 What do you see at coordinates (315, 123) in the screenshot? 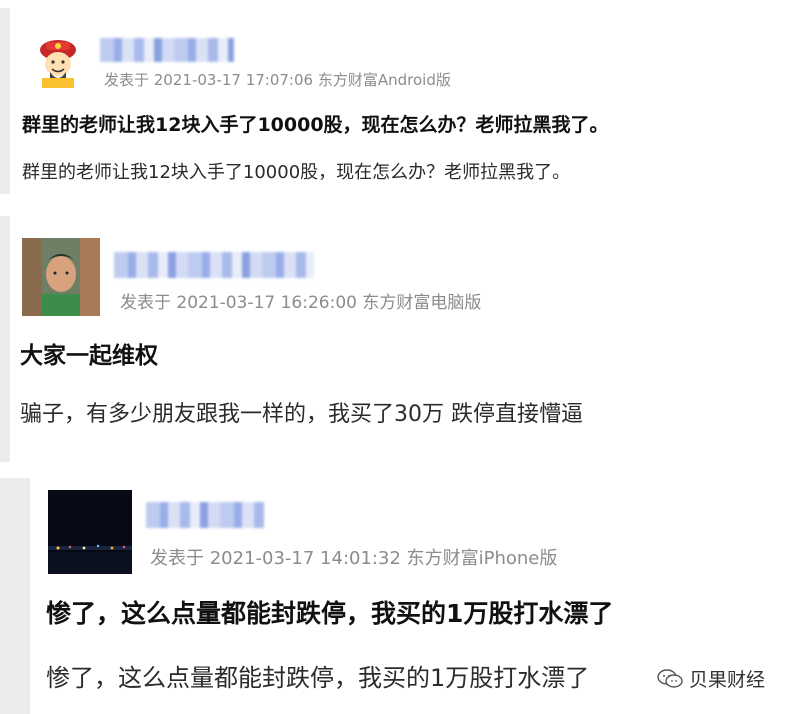
I see `post-title: 群里的老师让我12块入手了10000股，现在怎么办？老师拉黑我了。` at bounding box center [315, 123].